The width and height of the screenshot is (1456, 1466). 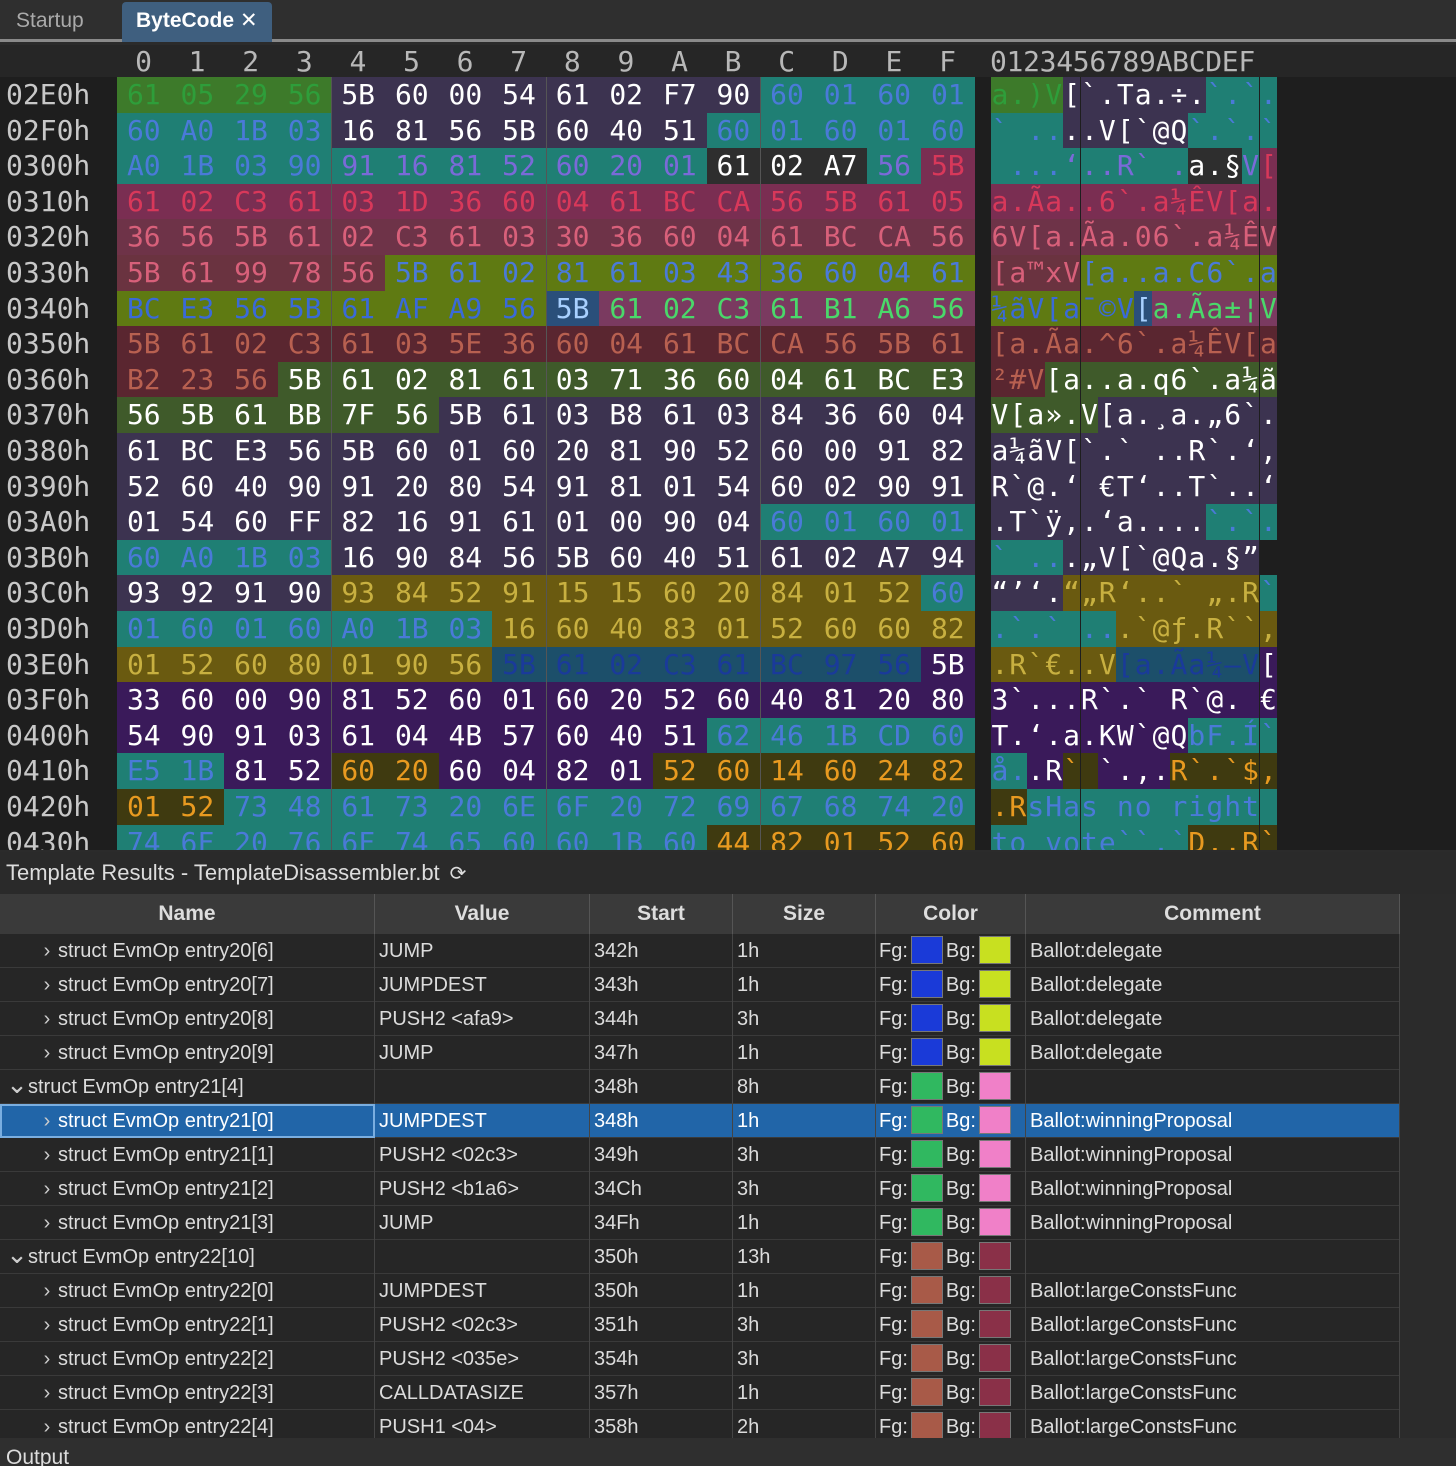 What do you see at coordinates (787, 807) in the screenshot?
I see `hex-byte: 67` at bounding box center [787, 807].